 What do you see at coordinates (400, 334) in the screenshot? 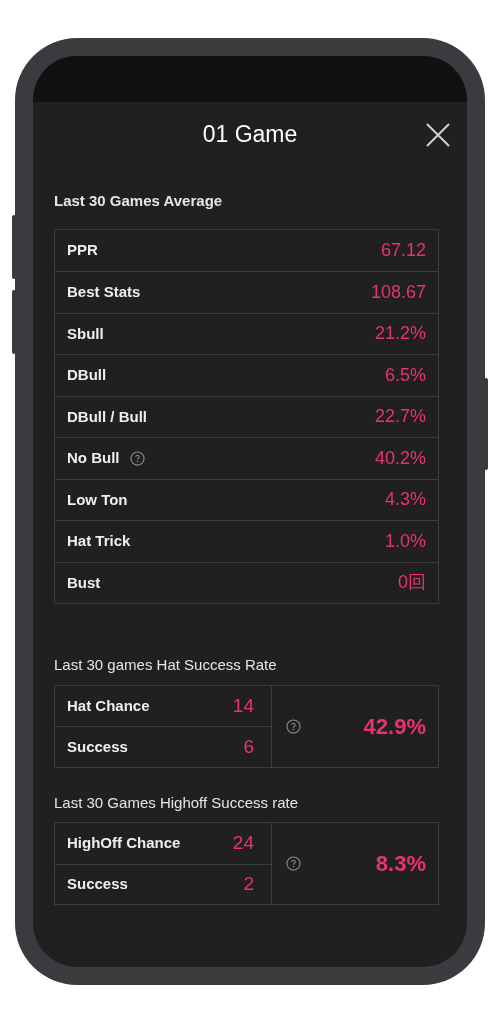
I see `stat-value: 21.2%` at bounding box center [400, 334].